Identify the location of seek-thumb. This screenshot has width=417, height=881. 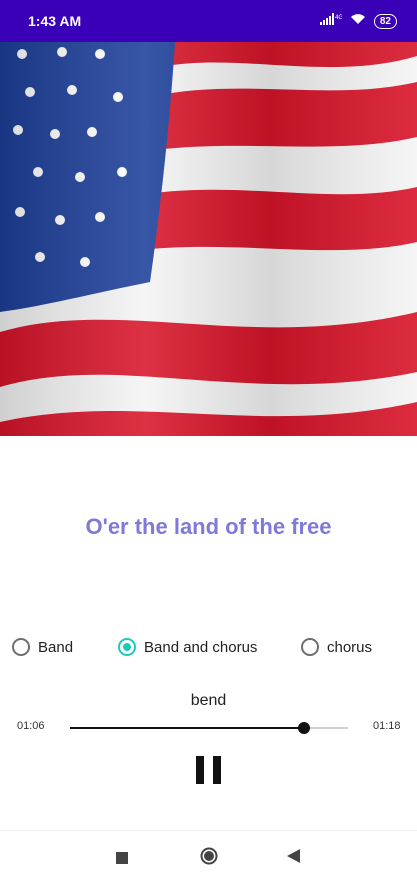
(303, 728).